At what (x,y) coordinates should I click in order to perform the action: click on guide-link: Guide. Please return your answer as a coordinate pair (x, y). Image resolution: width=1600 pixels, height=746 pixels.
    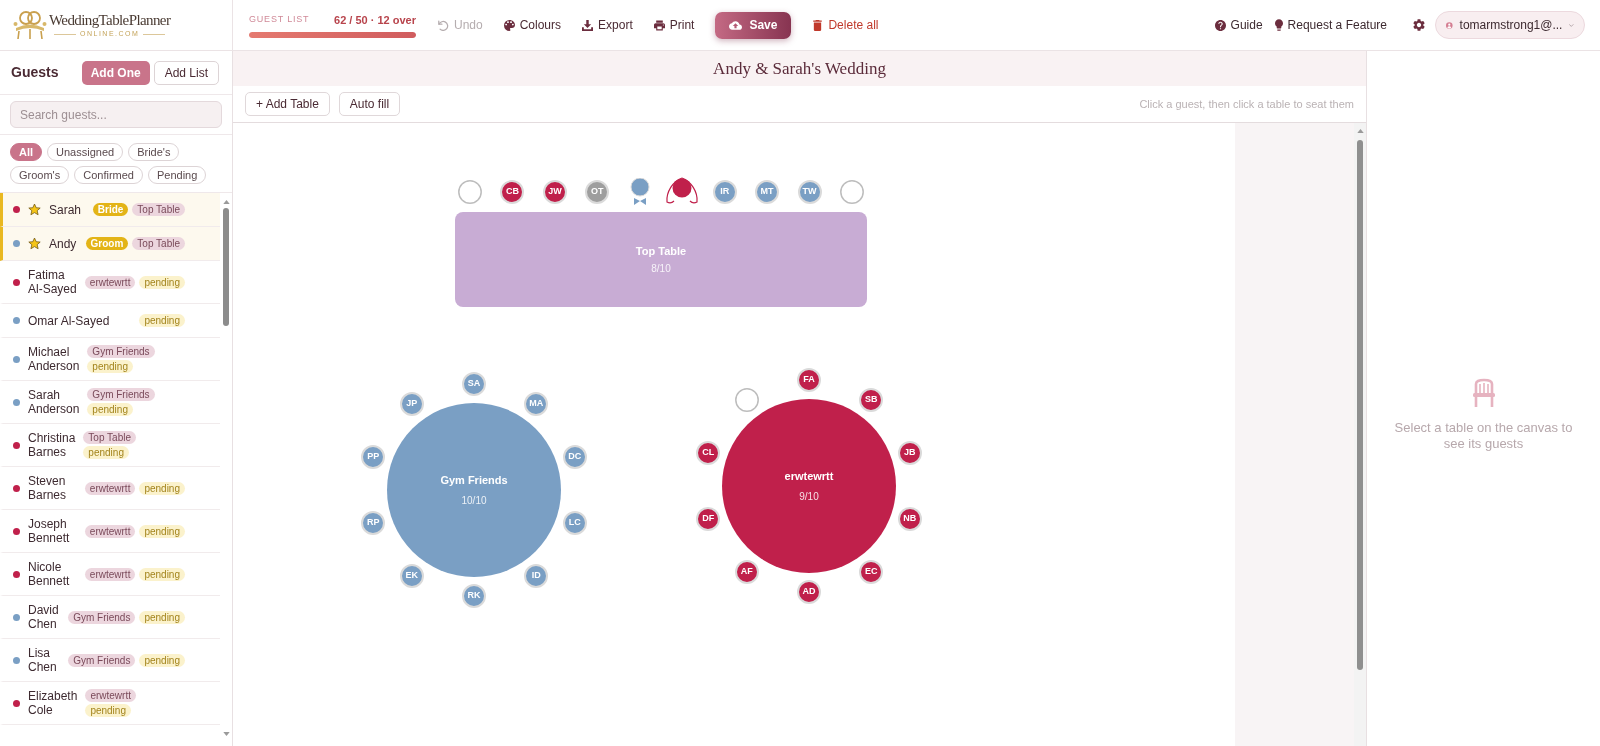
    Looking at the image, I should click on (1238, 25).